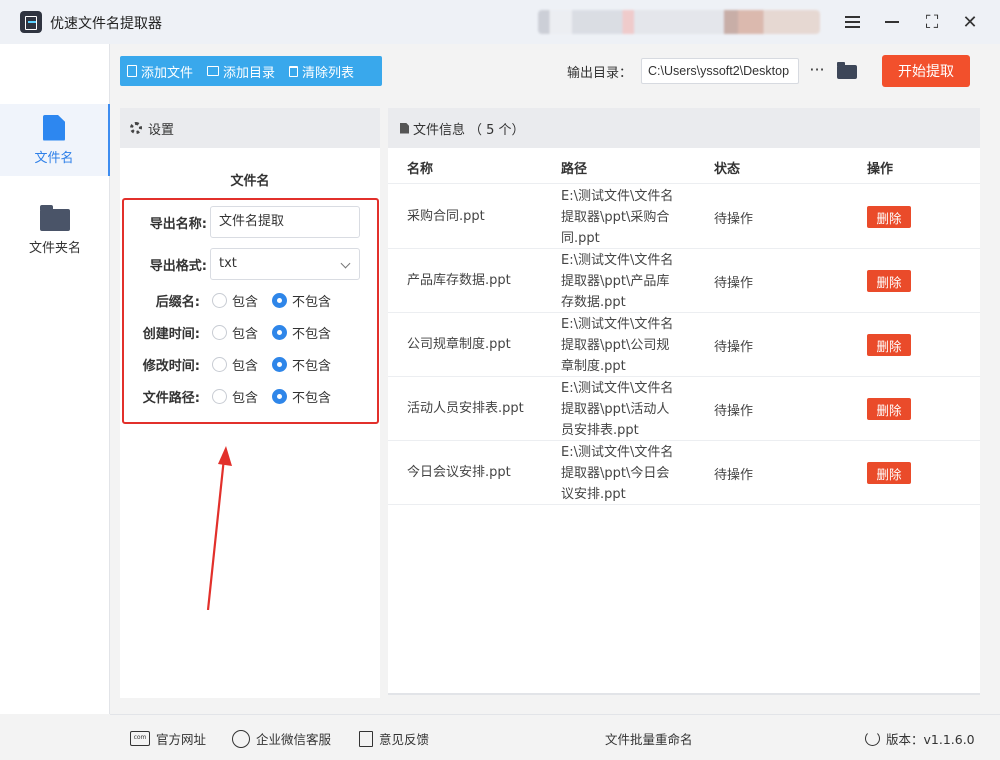 This screenshot has width=1000, height=760. Describe the element at coordinates (932, 22) in the screenshot. I see `maximize-icon: ⛶` at that location.